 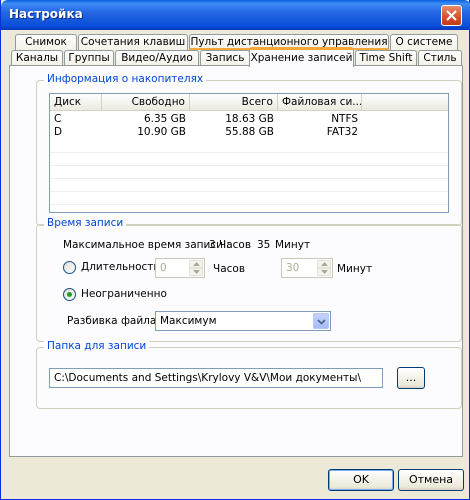 I want to click on tab-hotkeys: Сочетания клавиш, so click(x=133, y=42).